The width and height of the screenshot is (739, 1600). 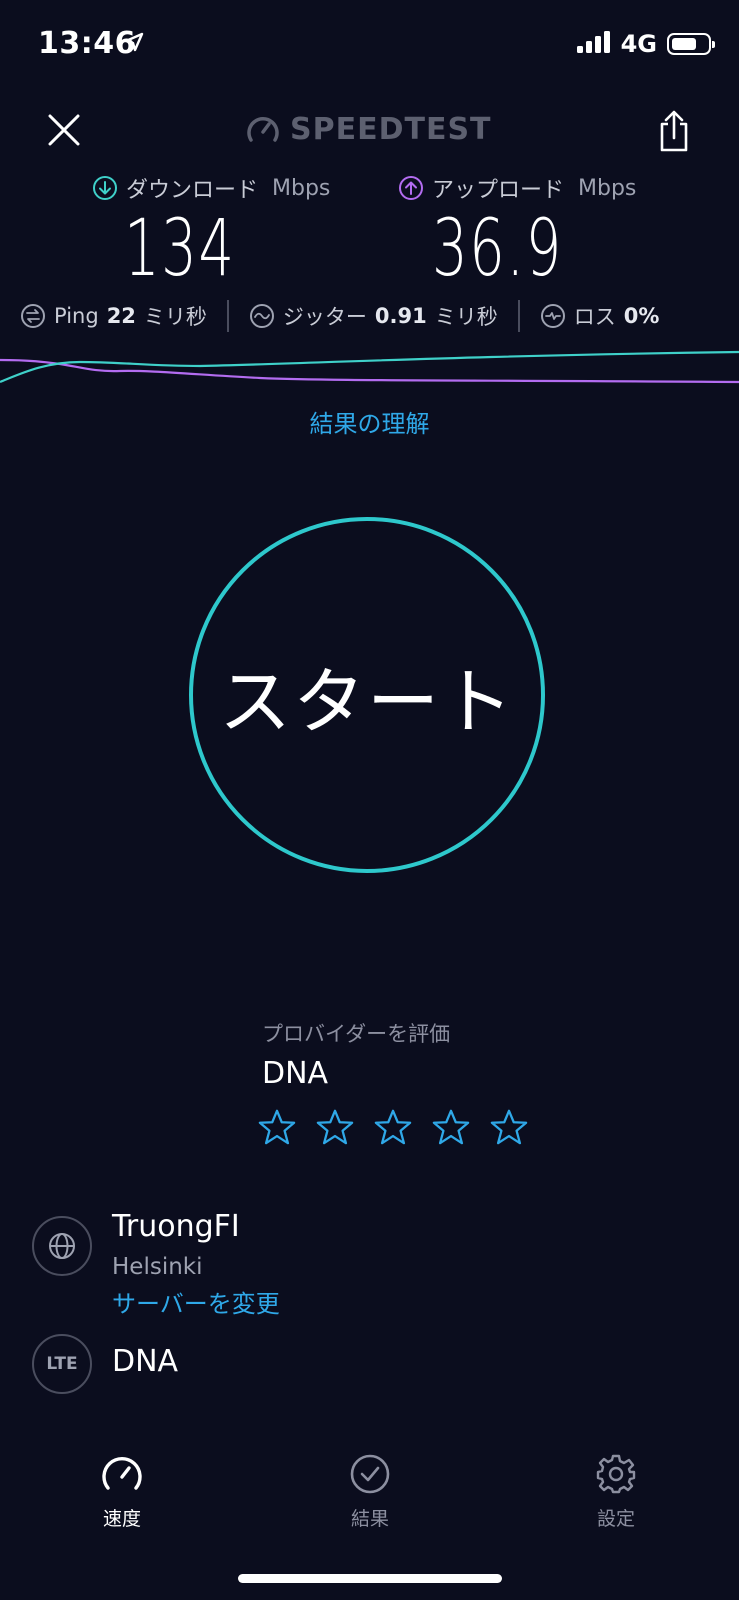 I want to click on check-circle-icon, so click(x=370, y=1474).